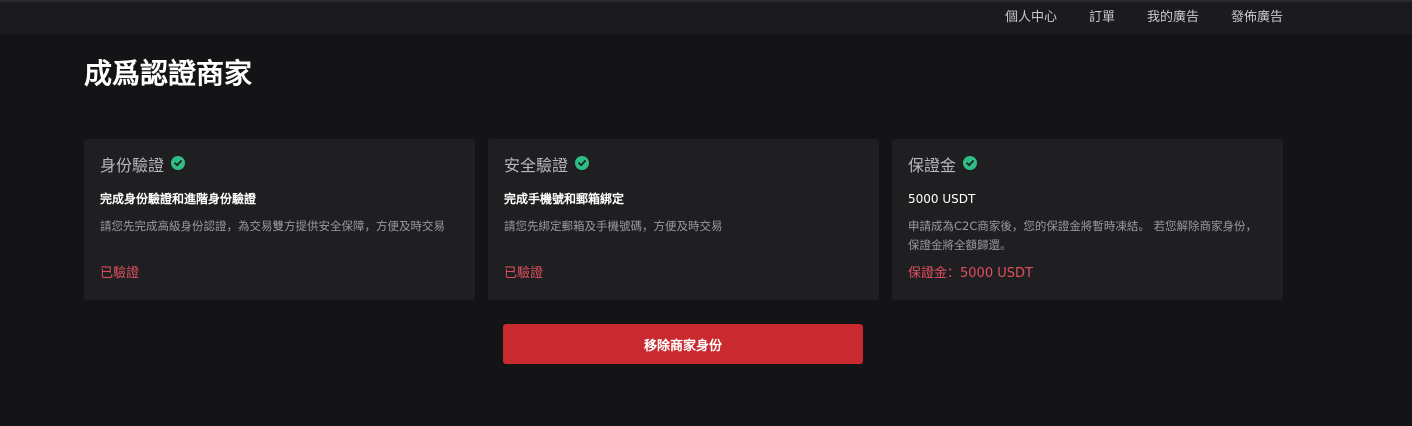 Image resolution: width=1412 pixels, height=426 pixels. Describe the element at coordinates (132, 165) in the screenshot. I see `card-title: 身份驗證` at that location.